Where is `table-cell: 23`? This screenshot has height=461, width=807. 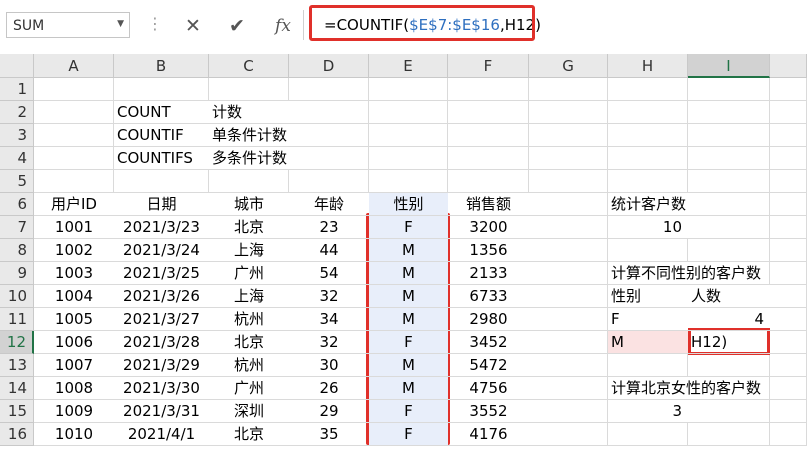
table-cell: 23 is located at coordinates (329, 227).